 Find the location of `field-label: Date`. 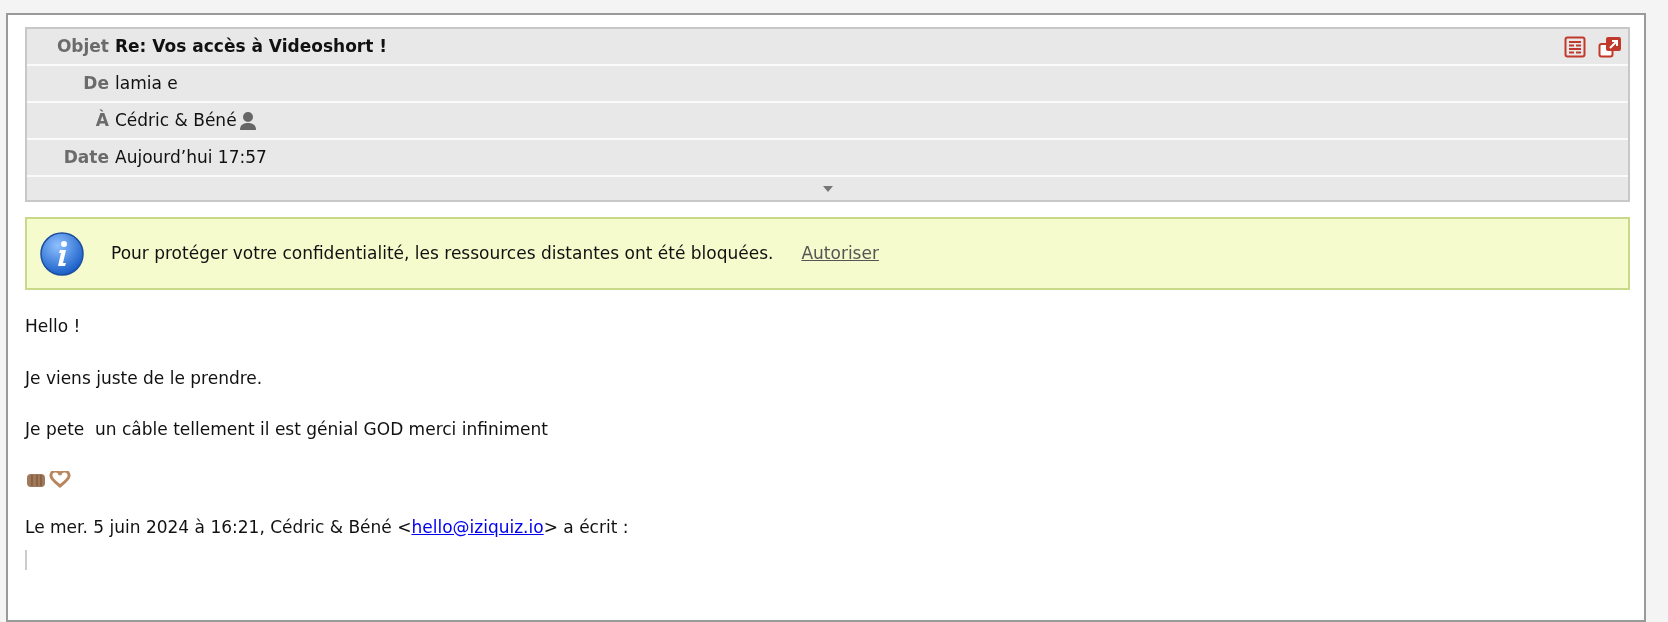

field-label: Date is located at coordinates (86, 157).